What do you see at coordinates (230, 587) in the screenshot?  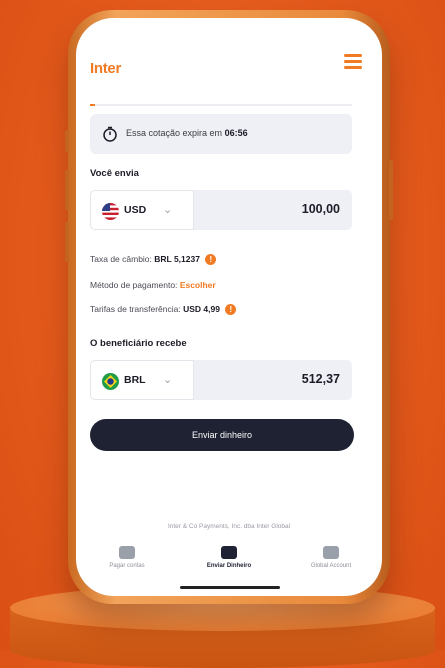 I see `home-indicator` at bounding box center [230, 587].